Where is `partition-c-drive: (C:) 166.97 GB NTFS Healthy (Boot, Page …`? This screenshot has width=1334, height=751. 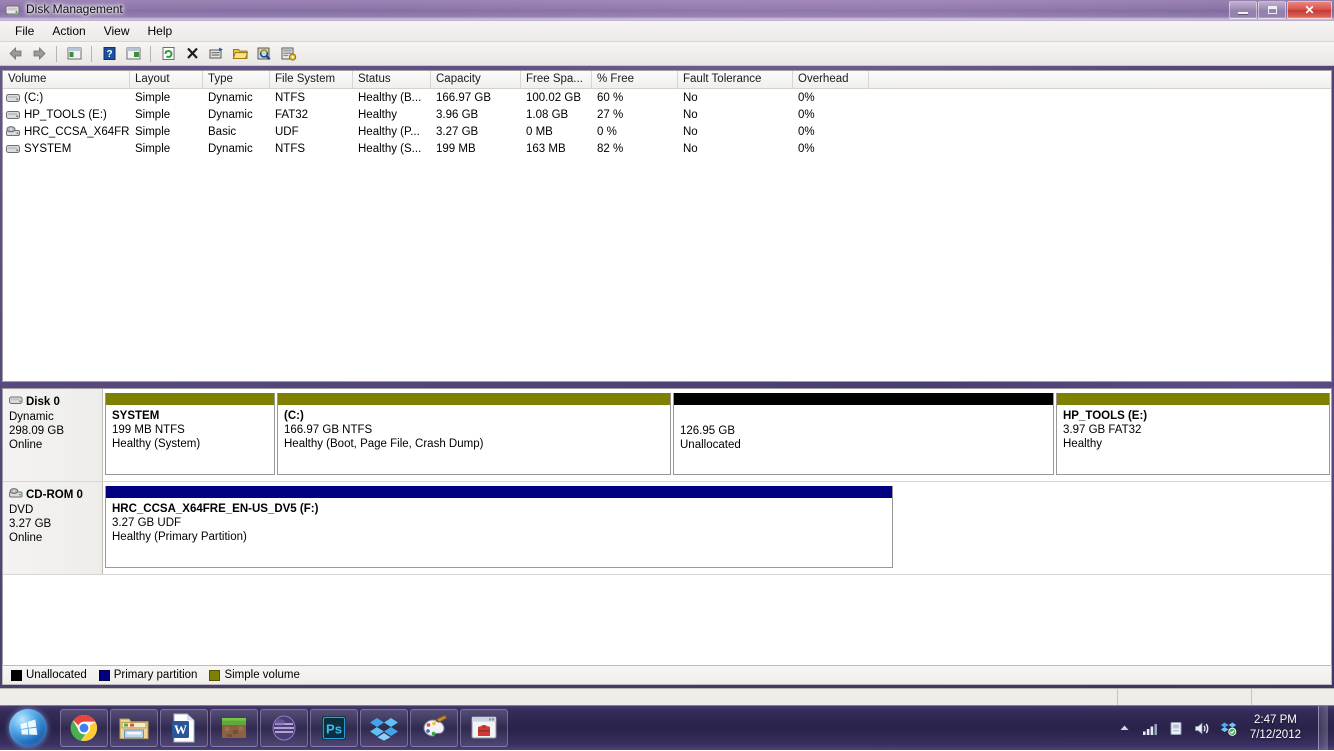 partition-c-drive: (C:) 166.97 GB NTFS Healthy (Boot, Page … is located at coordinates (474, 434).